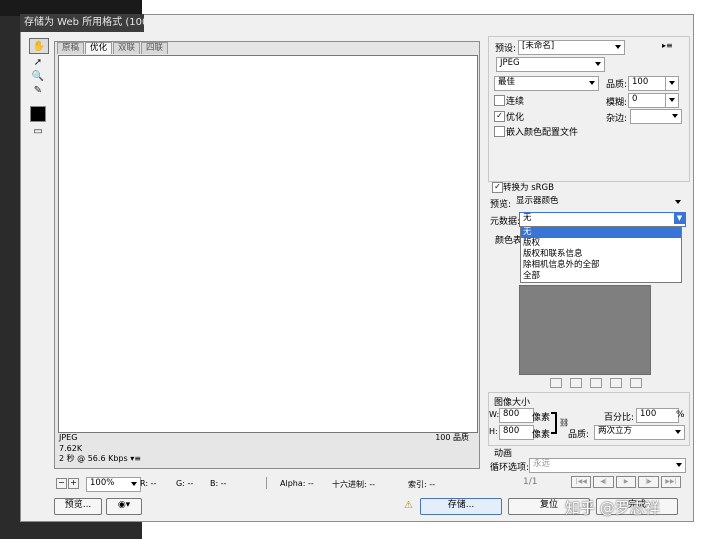 This screenshot has height=539, width=720. Describe the element at coordinates (499, 131) in the screenshot. I see `embed-profile-checkbox` at that location.